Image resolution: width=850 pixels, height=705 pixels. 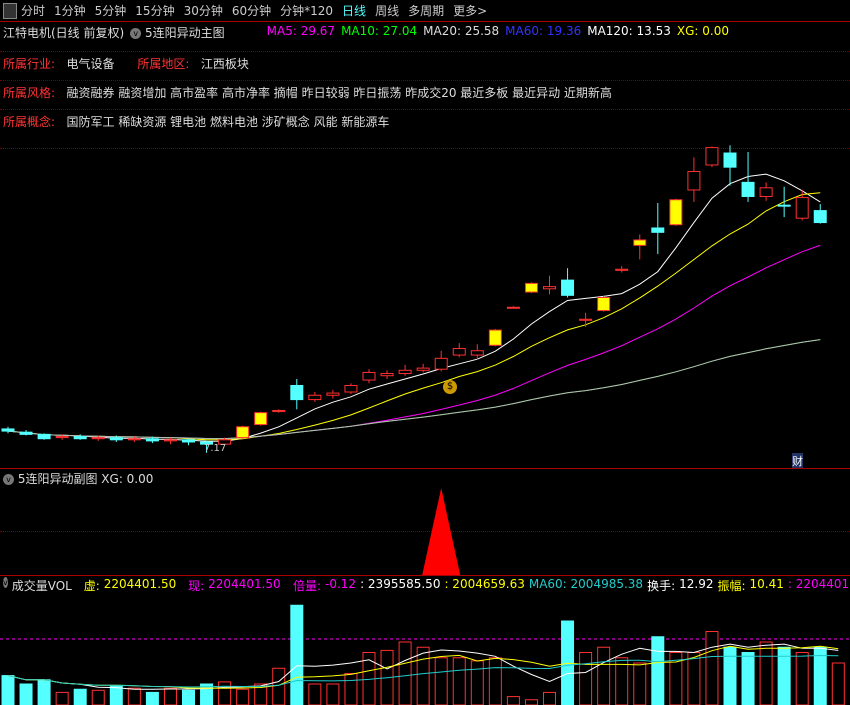 I want to click on sub-chart-header: v 5连阳异动副图 XG: 0.00, so click(x=78, y=478).